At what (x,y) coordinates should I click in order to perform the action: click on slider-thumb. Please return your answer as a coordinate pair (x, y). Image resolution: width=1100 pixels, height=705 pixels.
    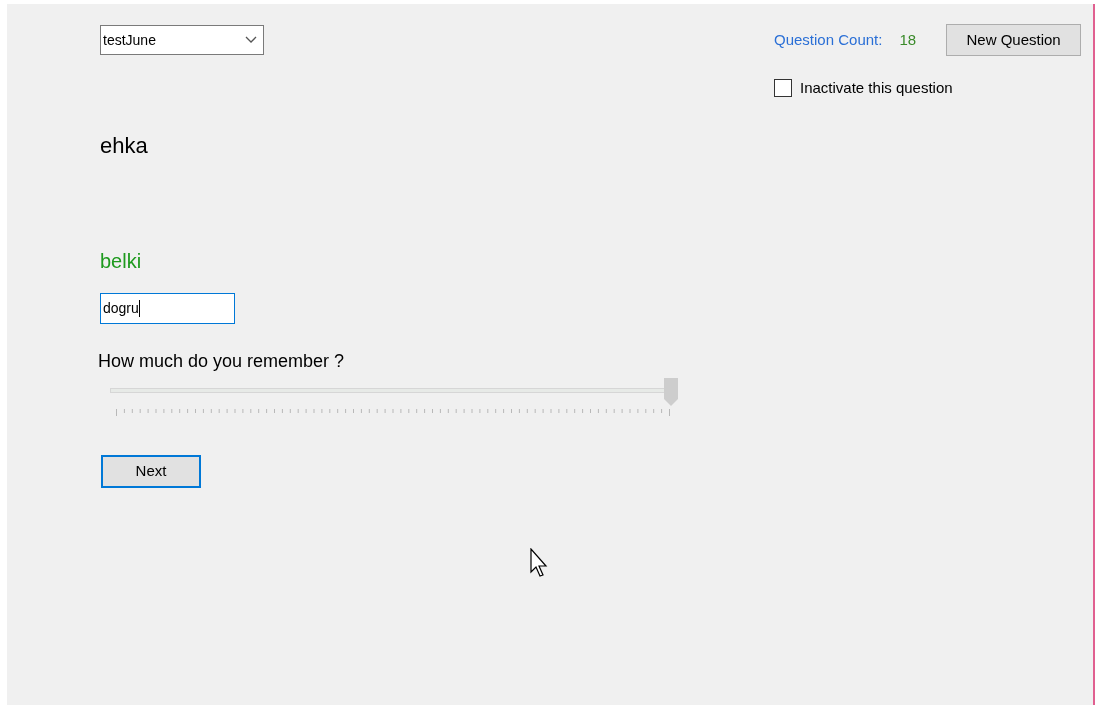
    Looking at the image, I should click on (671, 392).